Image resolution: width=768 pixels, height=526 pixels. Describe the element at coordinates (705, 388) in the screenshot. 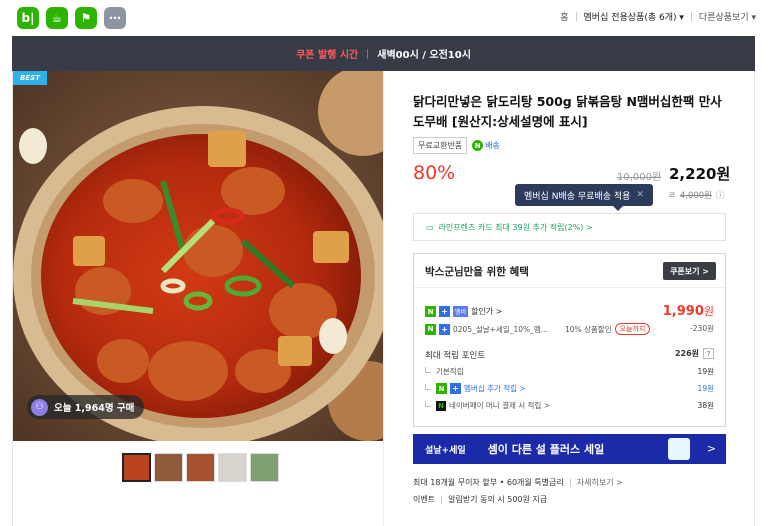

I see `membership-points-value: 19원` at that location.